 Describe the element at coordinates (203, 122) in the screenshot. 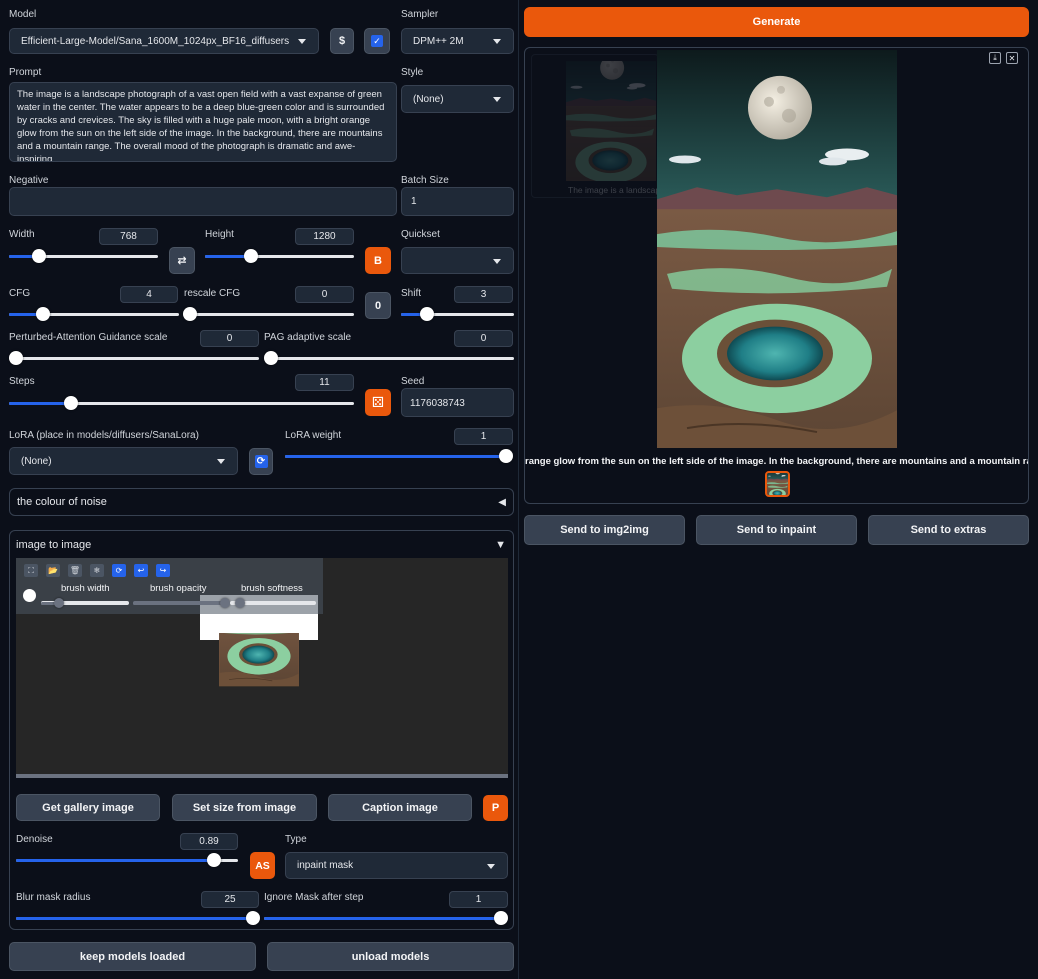

I see `prompt-textarea` at that location.